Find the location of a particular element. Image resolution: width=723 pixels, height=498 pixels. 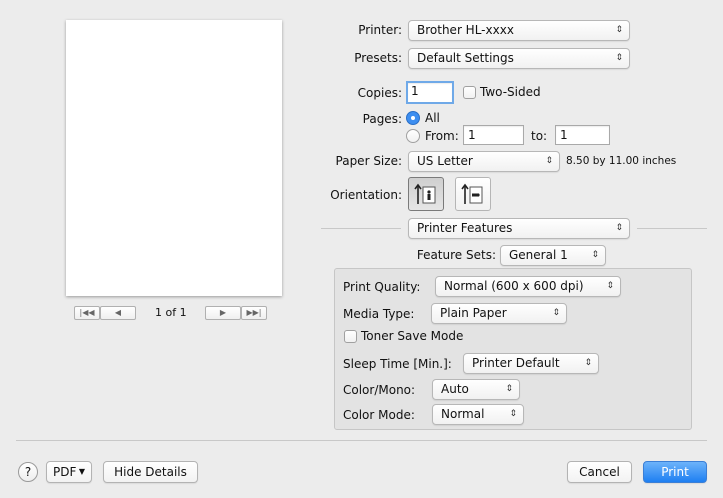

sleep-time-label: Sleep Time [Min.]: is located at coordinates (397, 364).